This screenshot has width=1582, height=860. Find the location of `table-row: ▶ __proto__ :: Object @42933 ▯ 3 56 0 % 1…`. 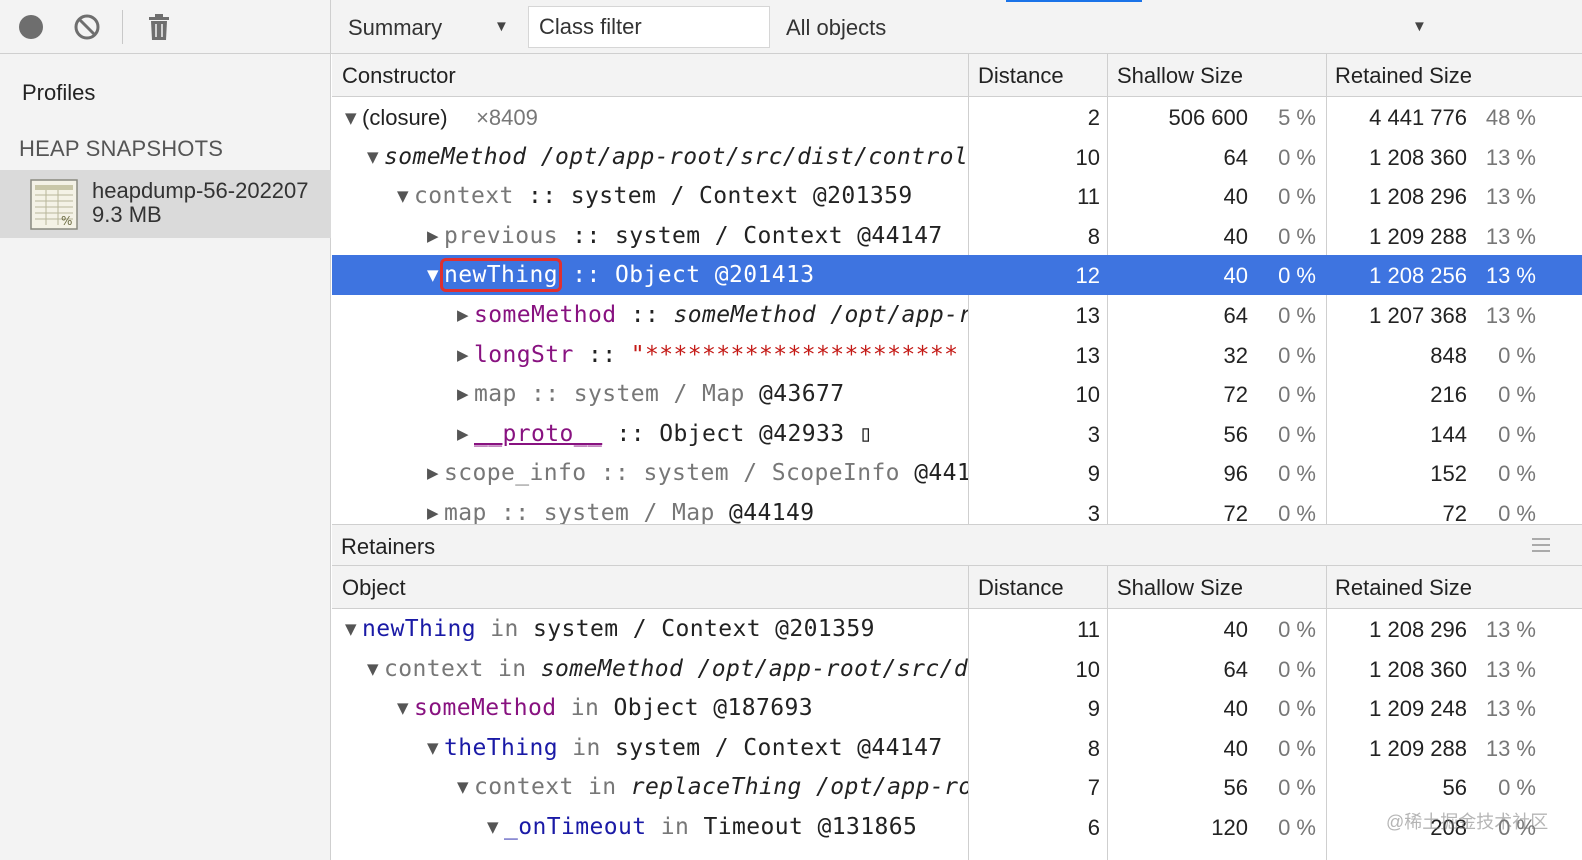

table-row: ▶ __proto__ :: Object @42933 ▯ 3 56 0 % 1… is located at coordinates (957, 434).